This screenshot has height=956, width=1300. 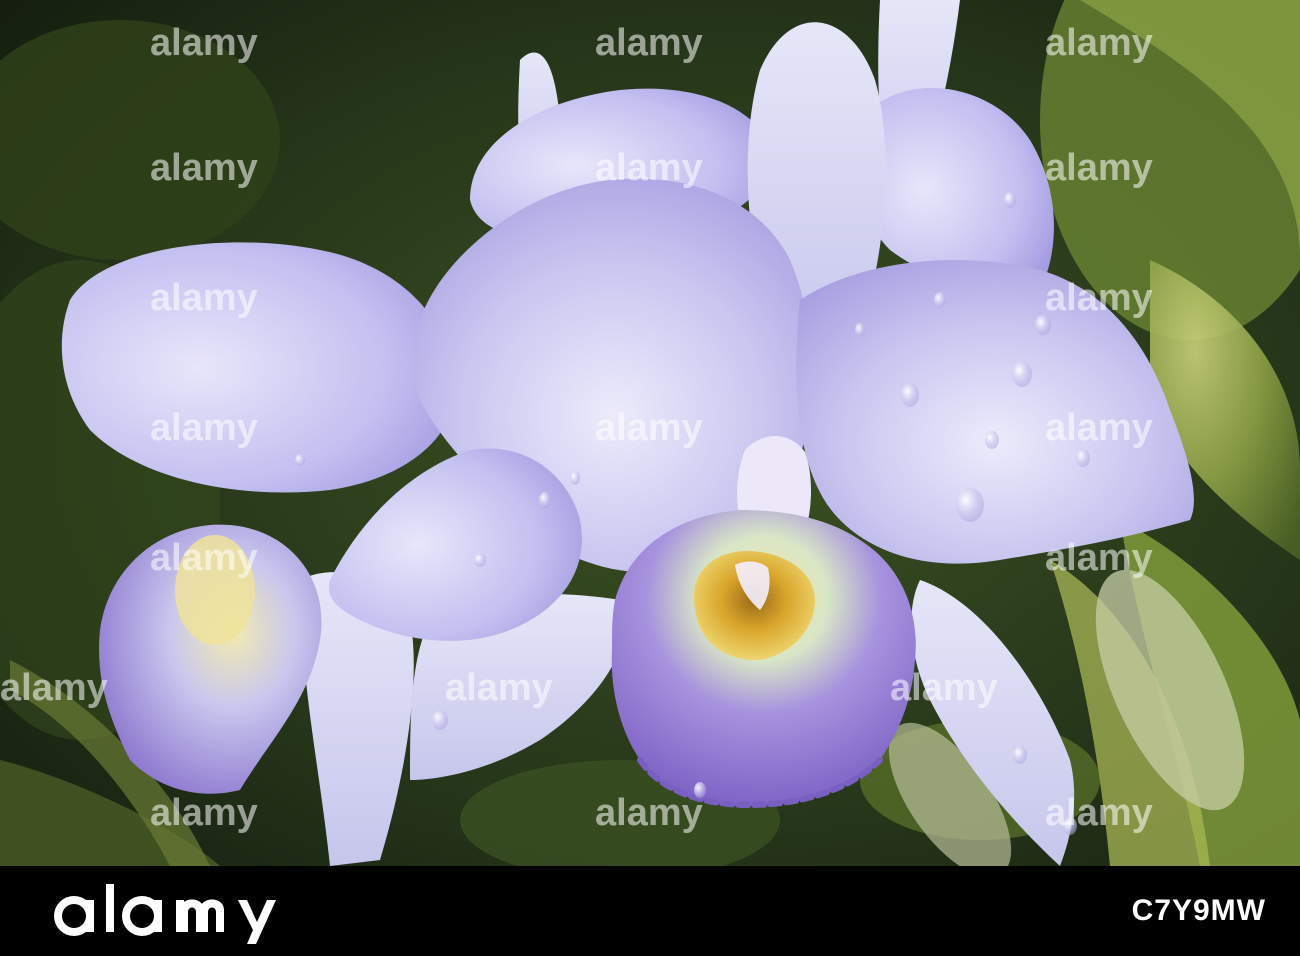 I want to click on image-id: C7Y9MW, so click(x=1198, y=910).